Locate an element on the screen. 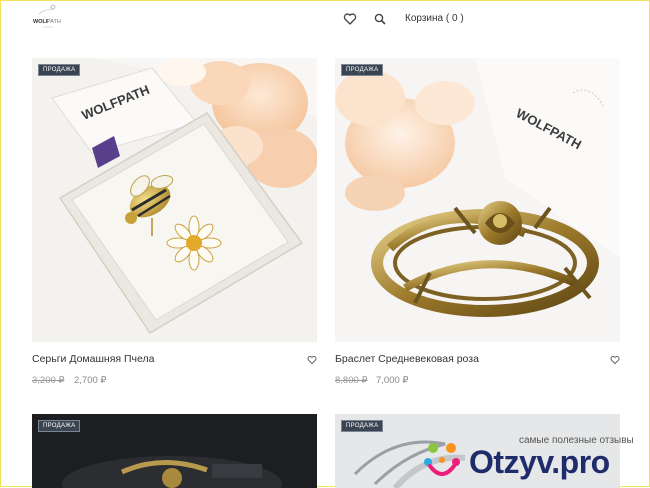 The width and height of the screenshot is (650, 488). product-name: Браслет Средневековая роза is located at coordinates (407, 359).